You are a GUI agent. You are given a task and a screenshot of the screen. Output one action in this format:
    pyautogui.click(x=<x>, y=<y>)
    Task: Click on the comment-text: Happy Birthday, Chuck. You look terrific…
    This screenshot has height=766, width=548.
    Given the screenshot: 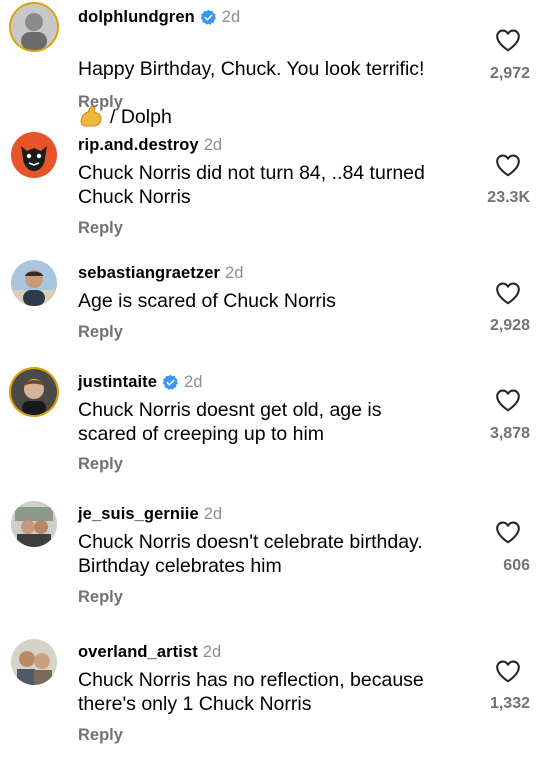 What is the action you would take?
    pyautogui.click(x=278, y=81)
    